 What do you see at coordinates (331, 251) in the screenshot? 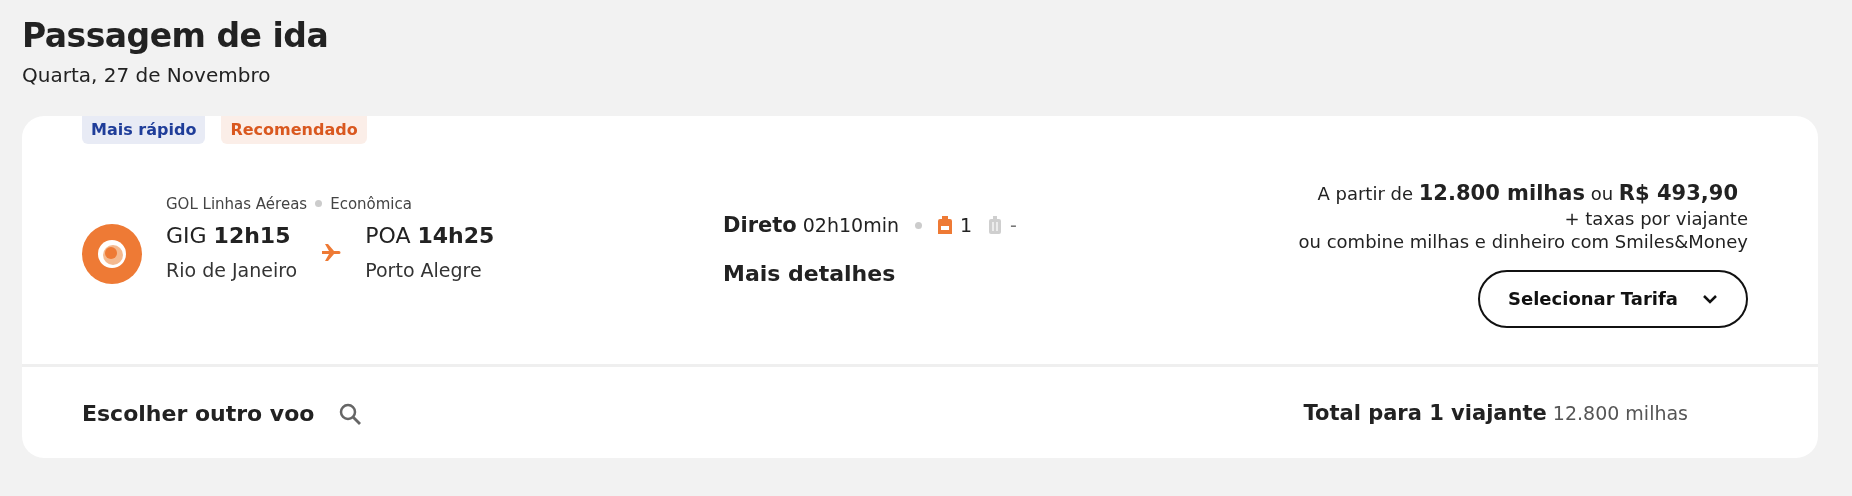
I see `airplane-icon` at bounding box center [331, 251].